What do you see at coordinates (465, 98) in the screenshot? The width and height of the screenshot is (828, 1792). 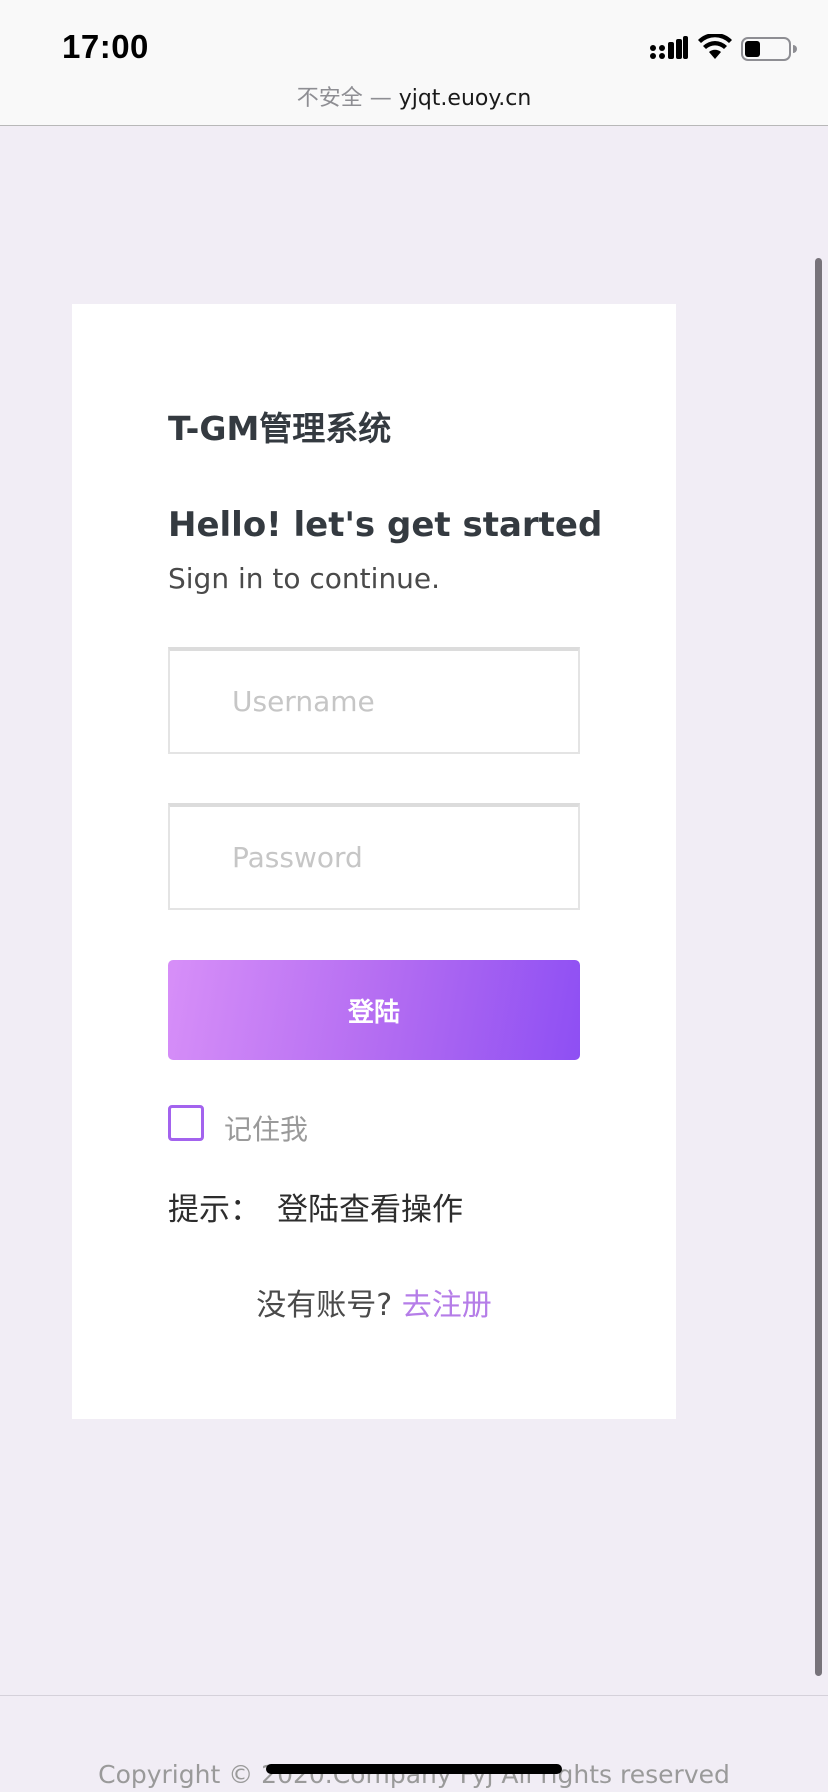 I see `url-host: yjqt.euoy.cn` at bounding box center [465, 98].